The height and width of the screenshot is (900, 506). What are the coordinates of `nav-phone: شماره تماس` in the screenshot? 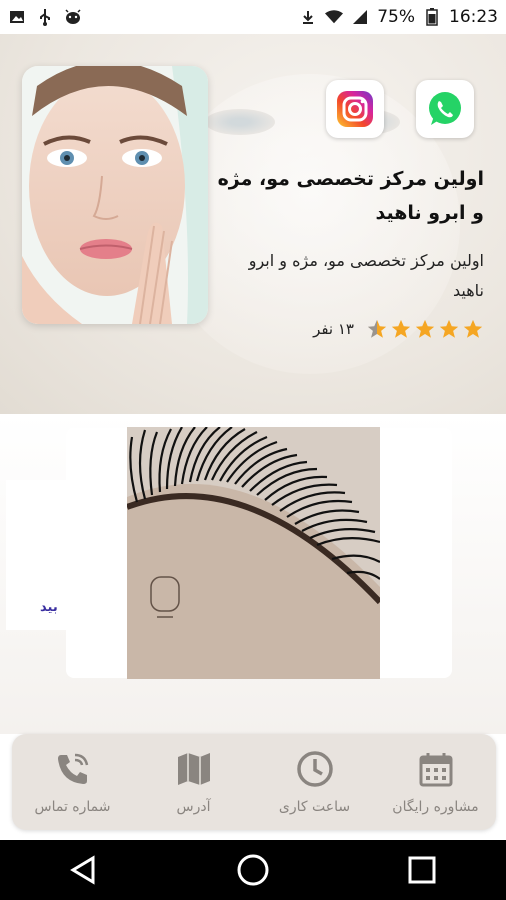 It's located at (73, 782).